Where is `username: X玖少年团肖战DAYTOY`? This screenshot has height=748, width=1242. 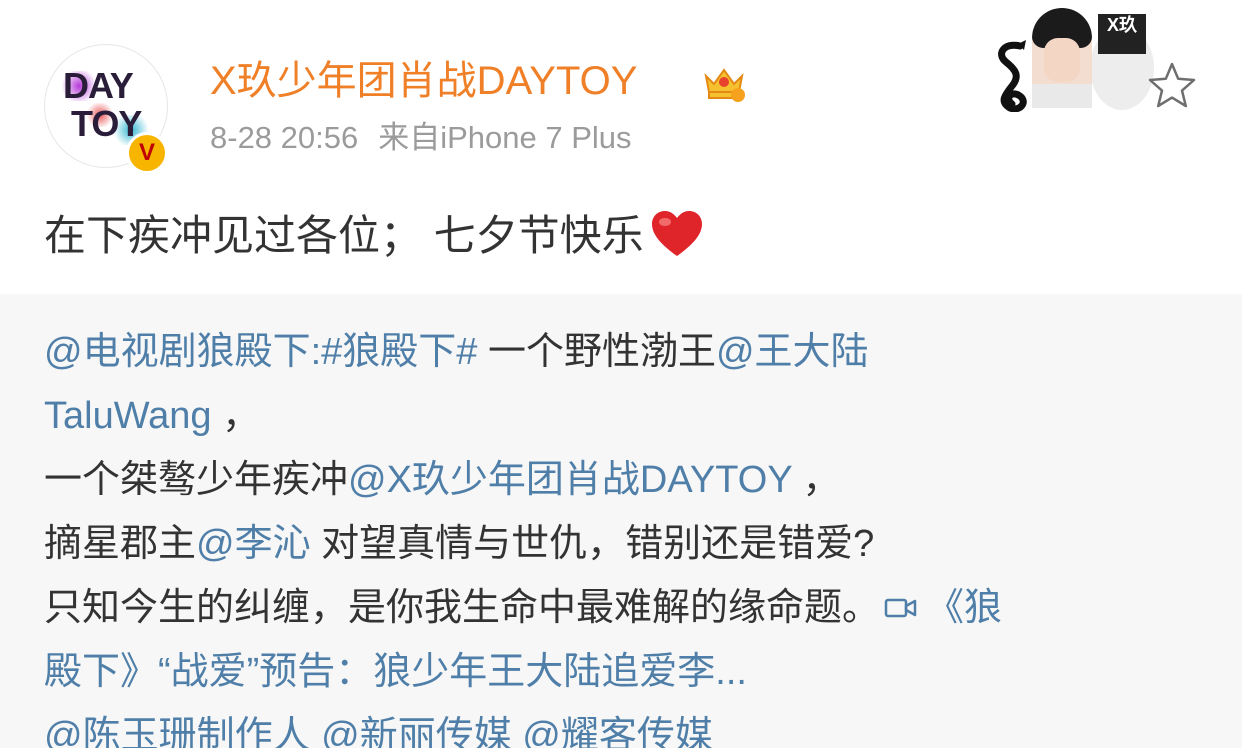 username: X玖少年团肖战DAYTOY is located at coordinates (423, 81).